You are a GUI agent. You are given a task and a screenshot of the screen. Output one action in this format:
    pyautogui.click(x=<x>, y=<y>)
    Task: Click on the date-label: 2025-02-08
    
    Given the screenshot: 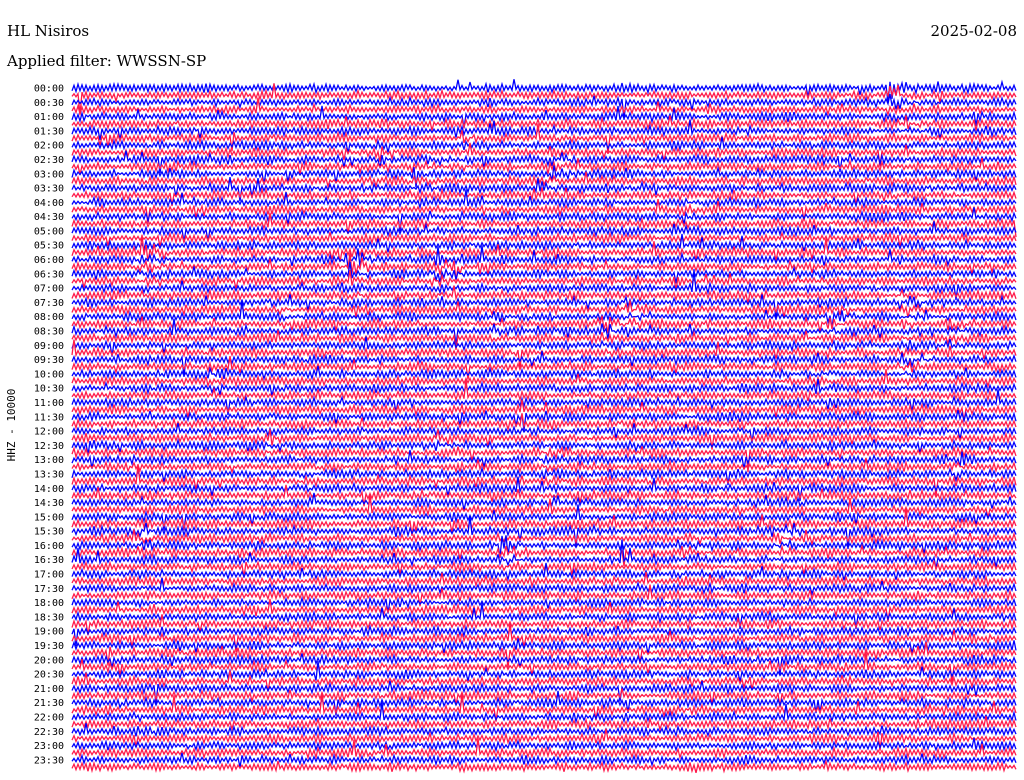 What is the action you would take?
    pyautogui.click(x=974, y=31)
    